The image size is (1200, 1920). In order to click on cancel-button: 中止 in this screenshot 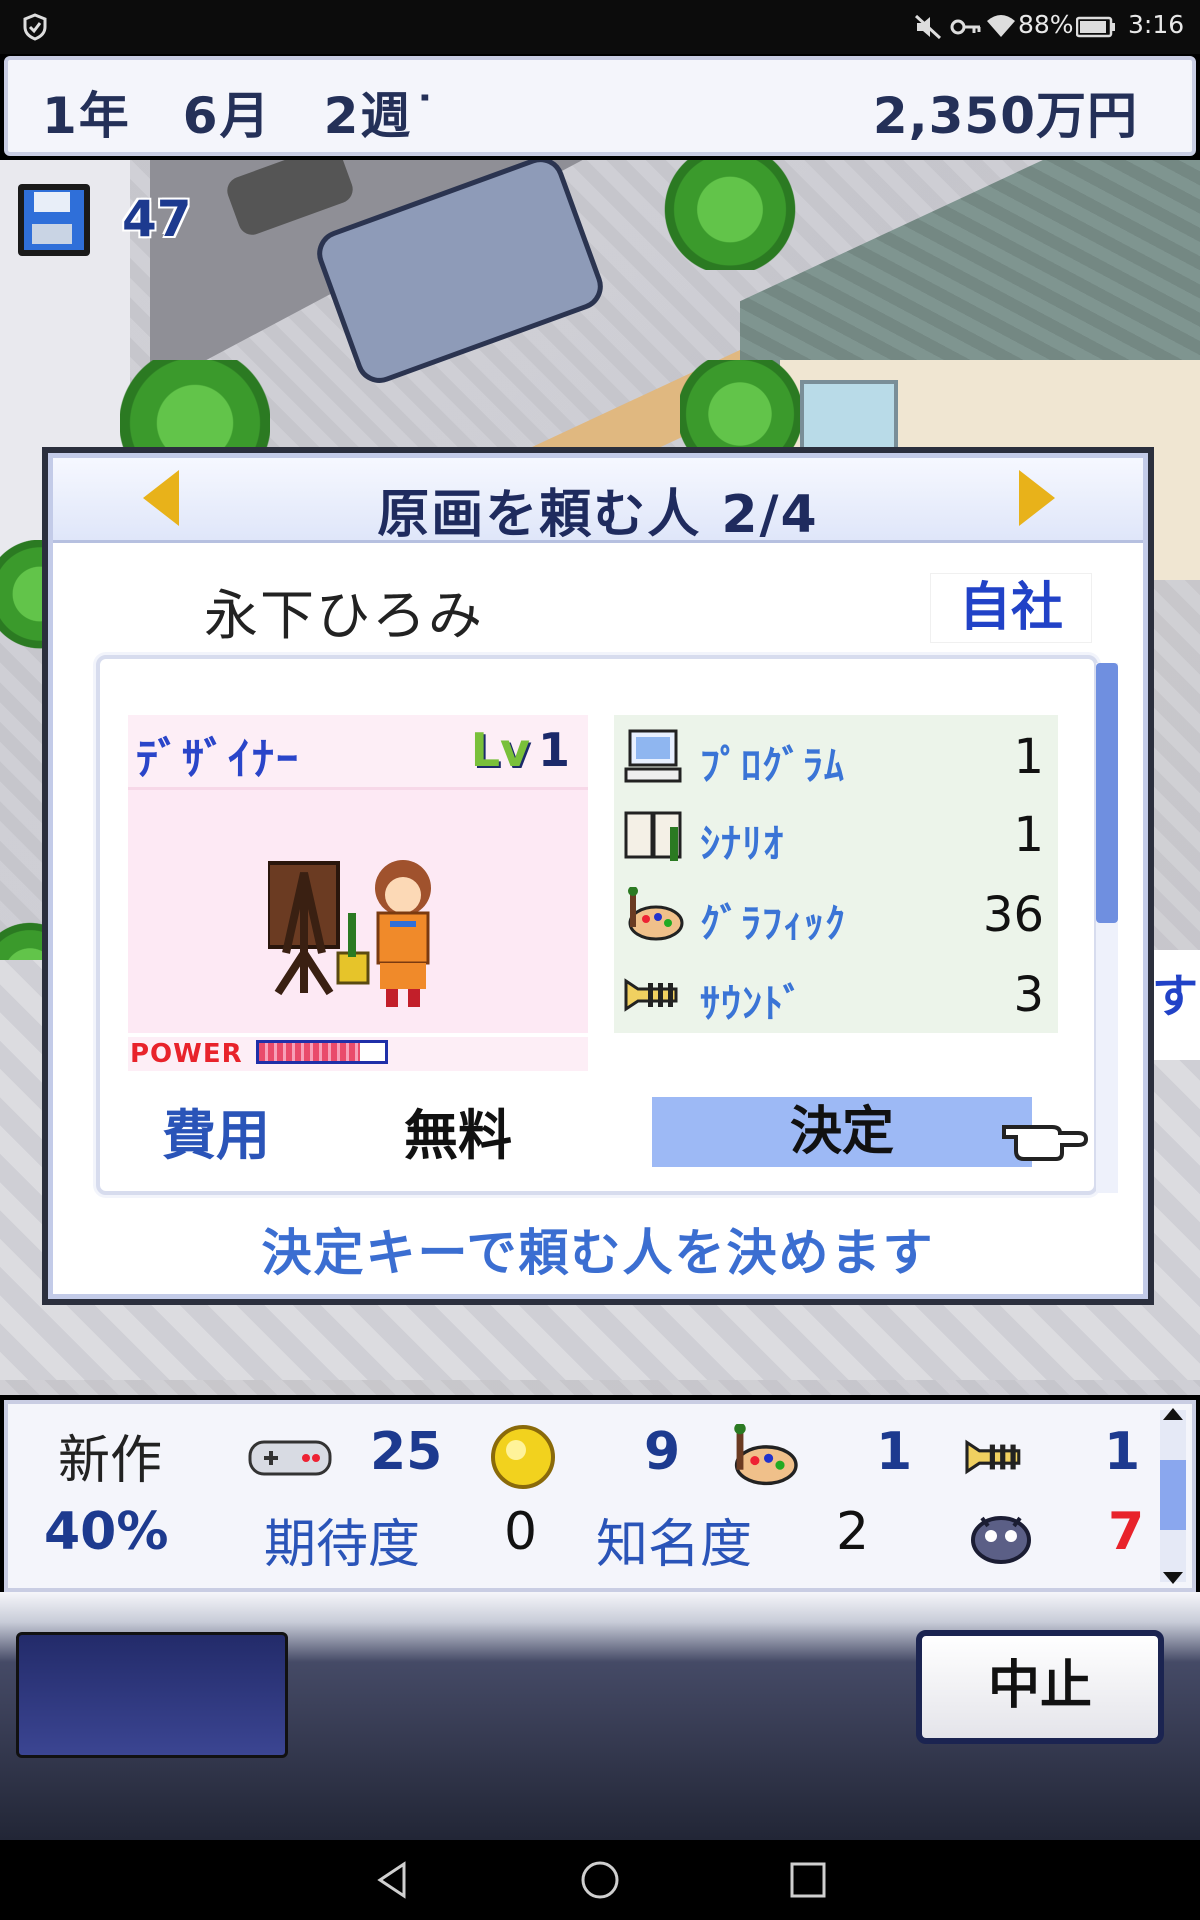, I will do `click(1040, 1687)`.